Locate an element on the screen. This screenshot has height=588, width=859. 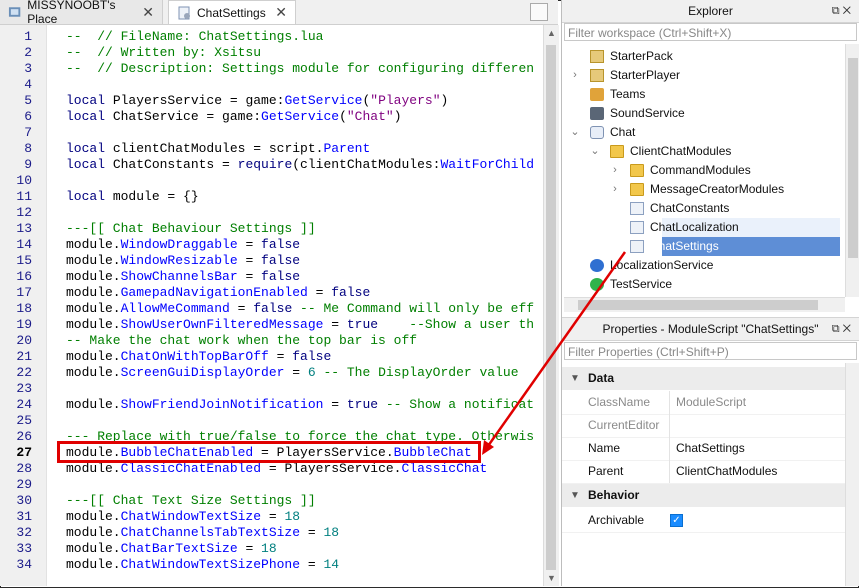
code-line: module.ChatOnWithTopBarOff = false is located at coordinates (198, 357).